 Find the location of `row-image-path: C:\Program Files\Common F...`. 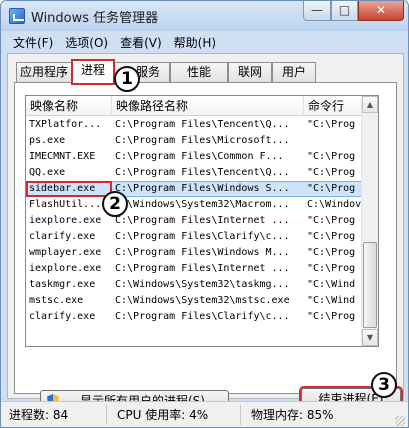

row-image-path: C:\Program Files\Common F... is located at coordinates (199, 156).